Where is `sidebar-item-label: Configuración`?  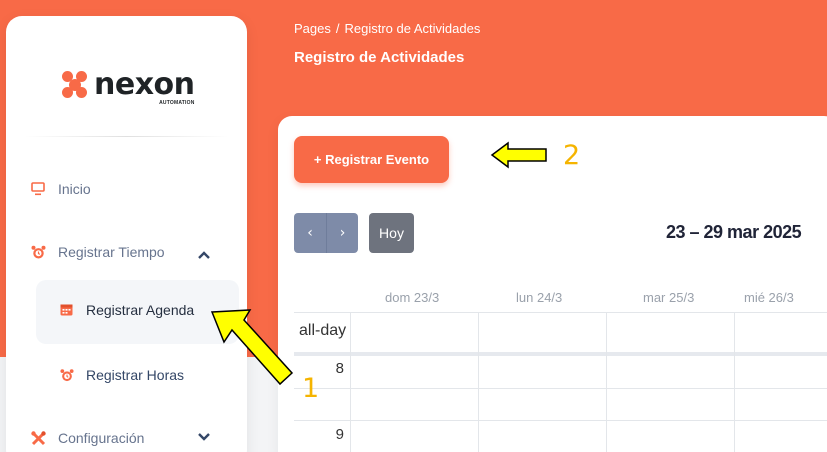
sidebar-item-label: Configuración is located at coordinates (101, 438).